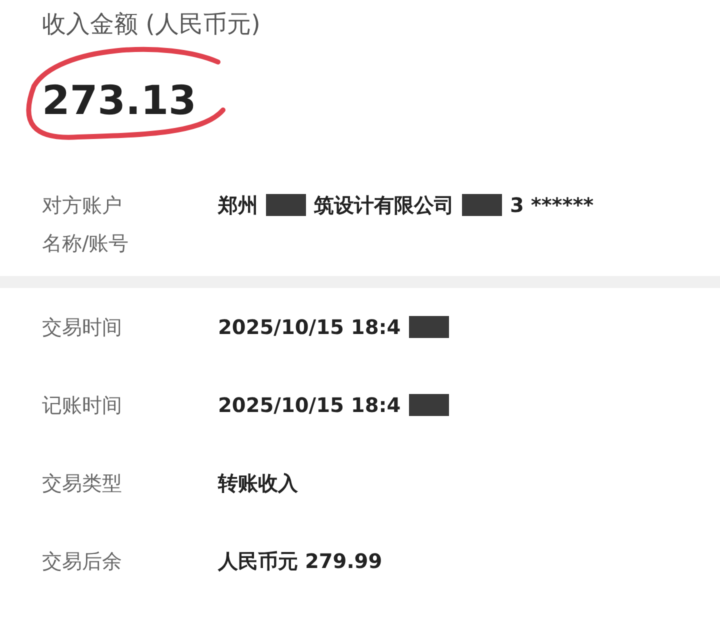  I want to click on field-label: 记账时间, so click(82, 405).